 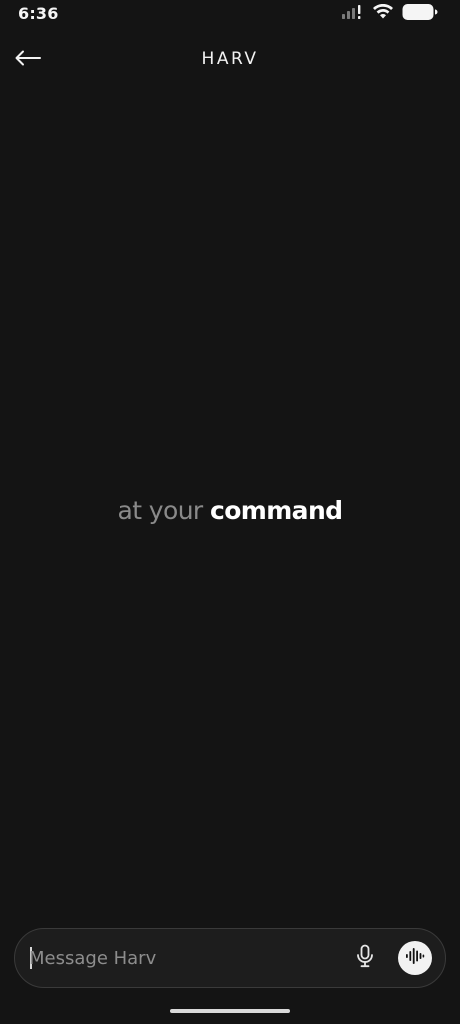 I want to click on microphone-icon, so click(x=365, y=958).